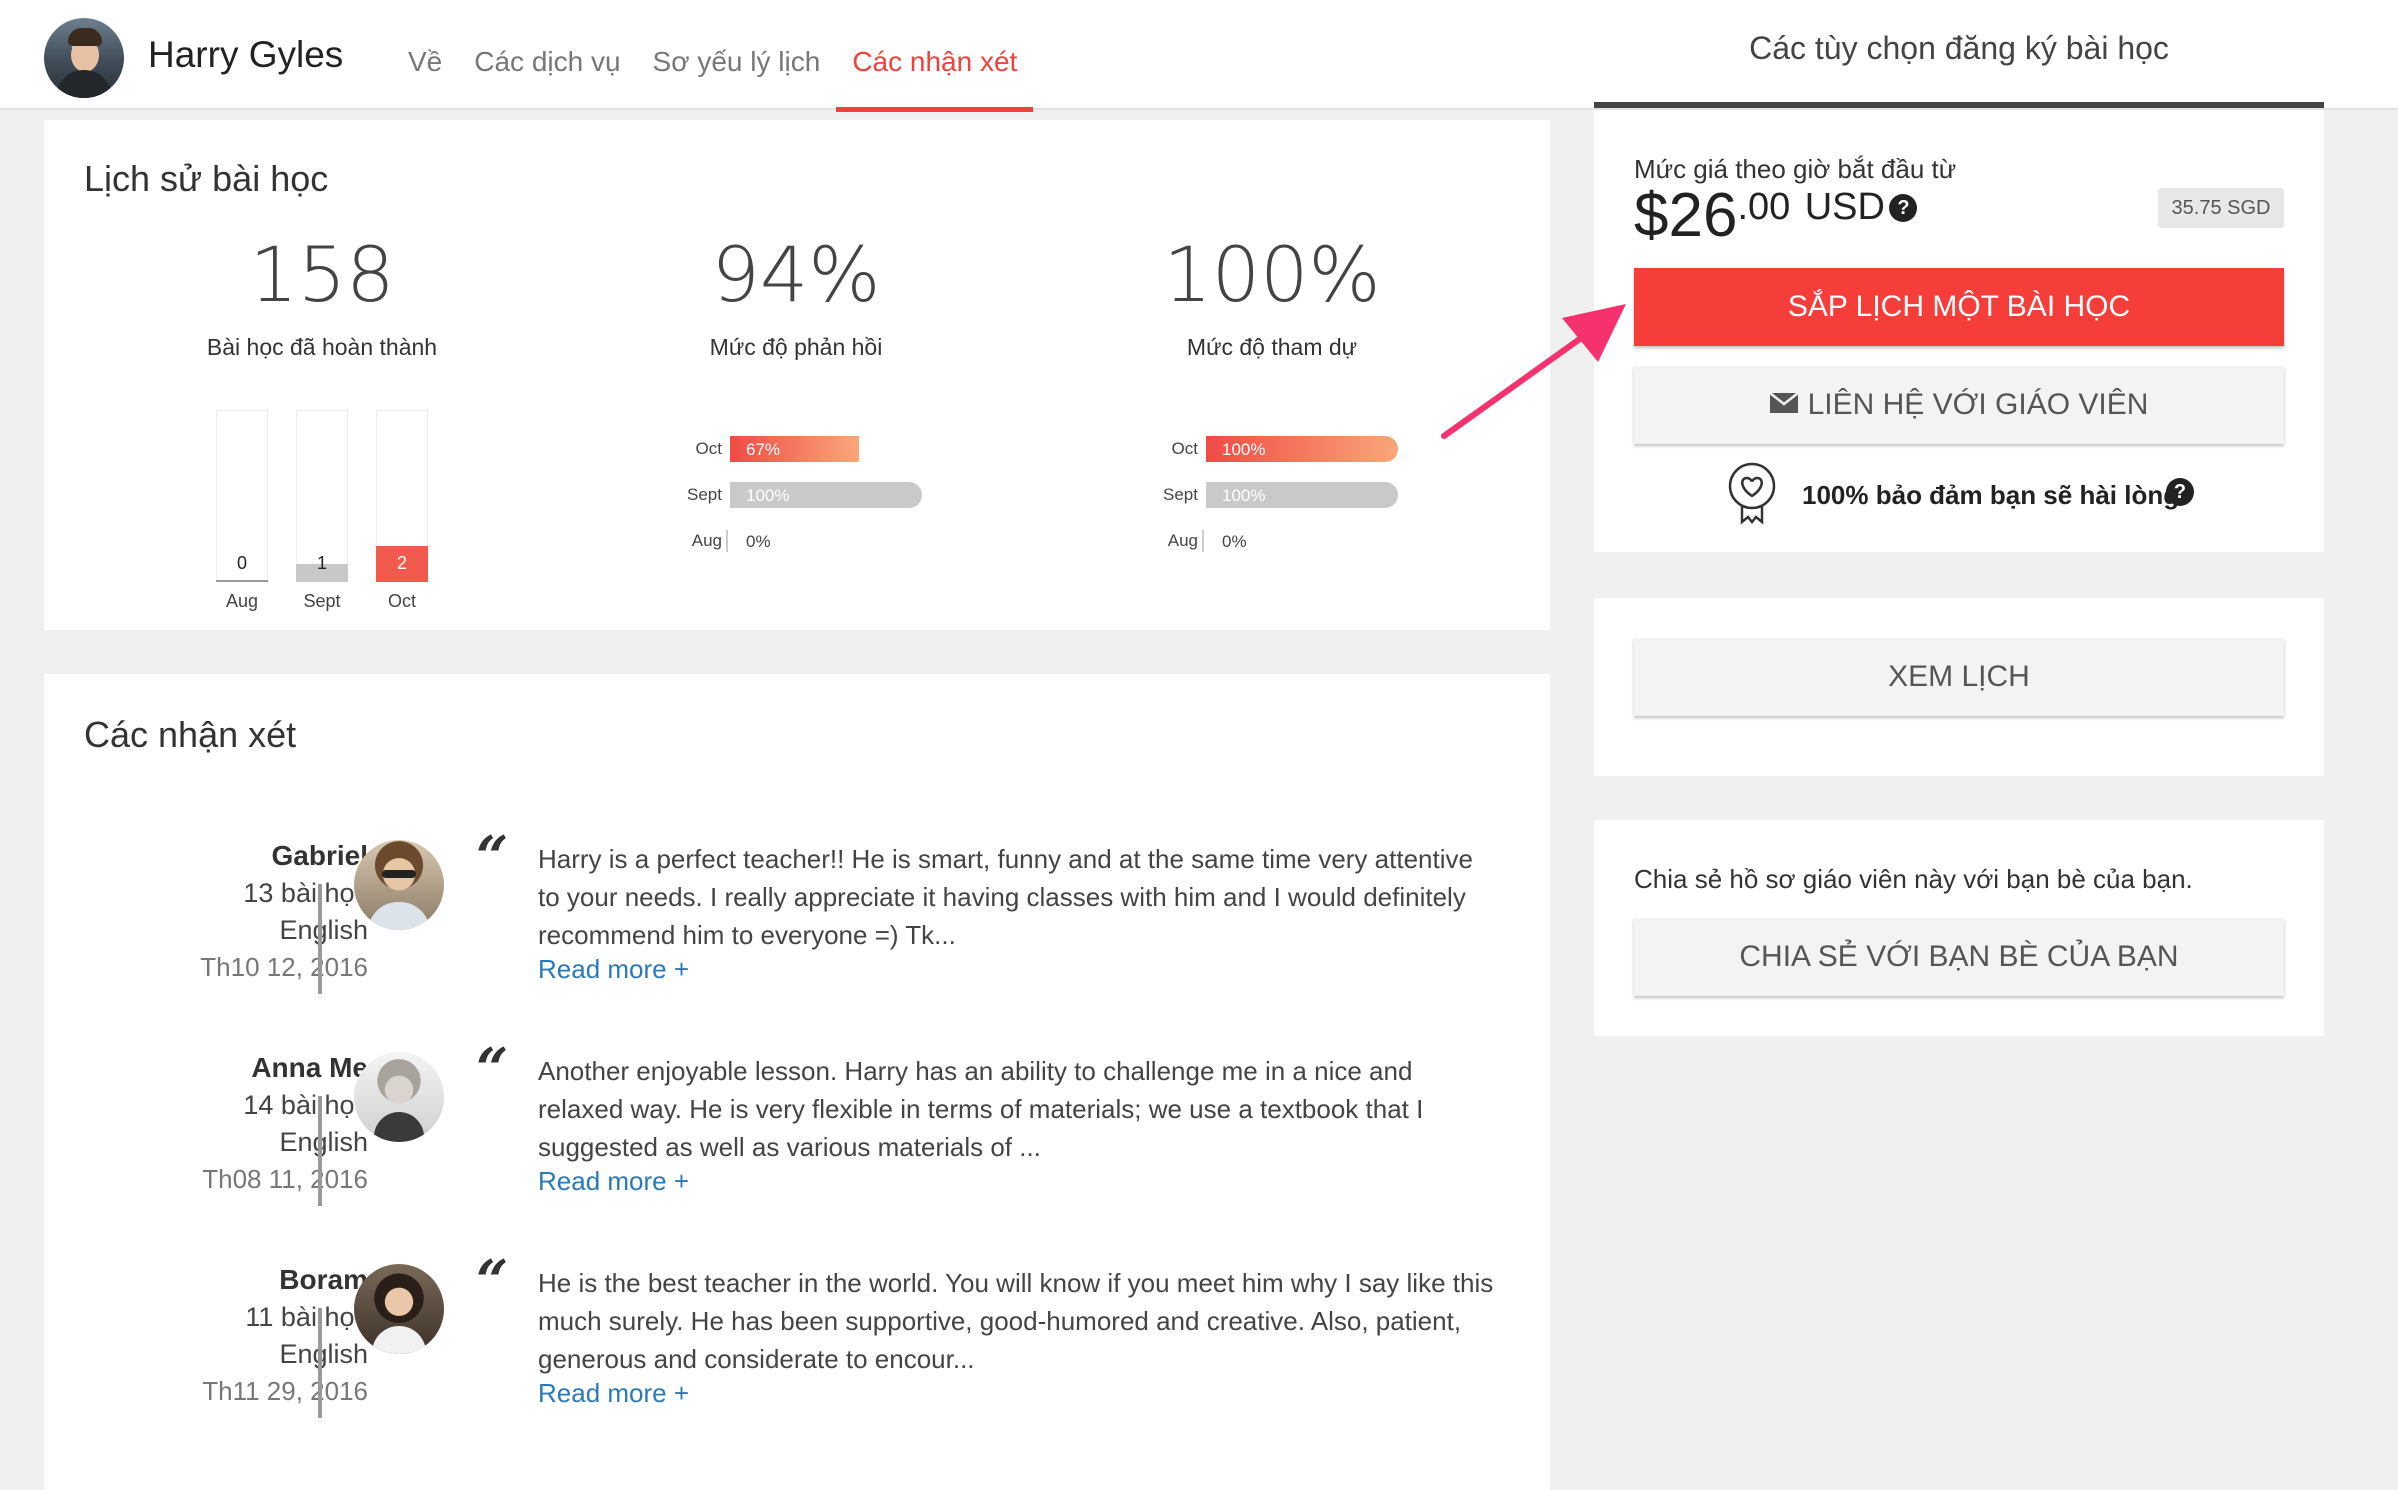  What do you see at coordinates (305, 1105) in the screenshot?
I see `reviewer-lessons: 14 bài học` at bounding box center [305, 1105].